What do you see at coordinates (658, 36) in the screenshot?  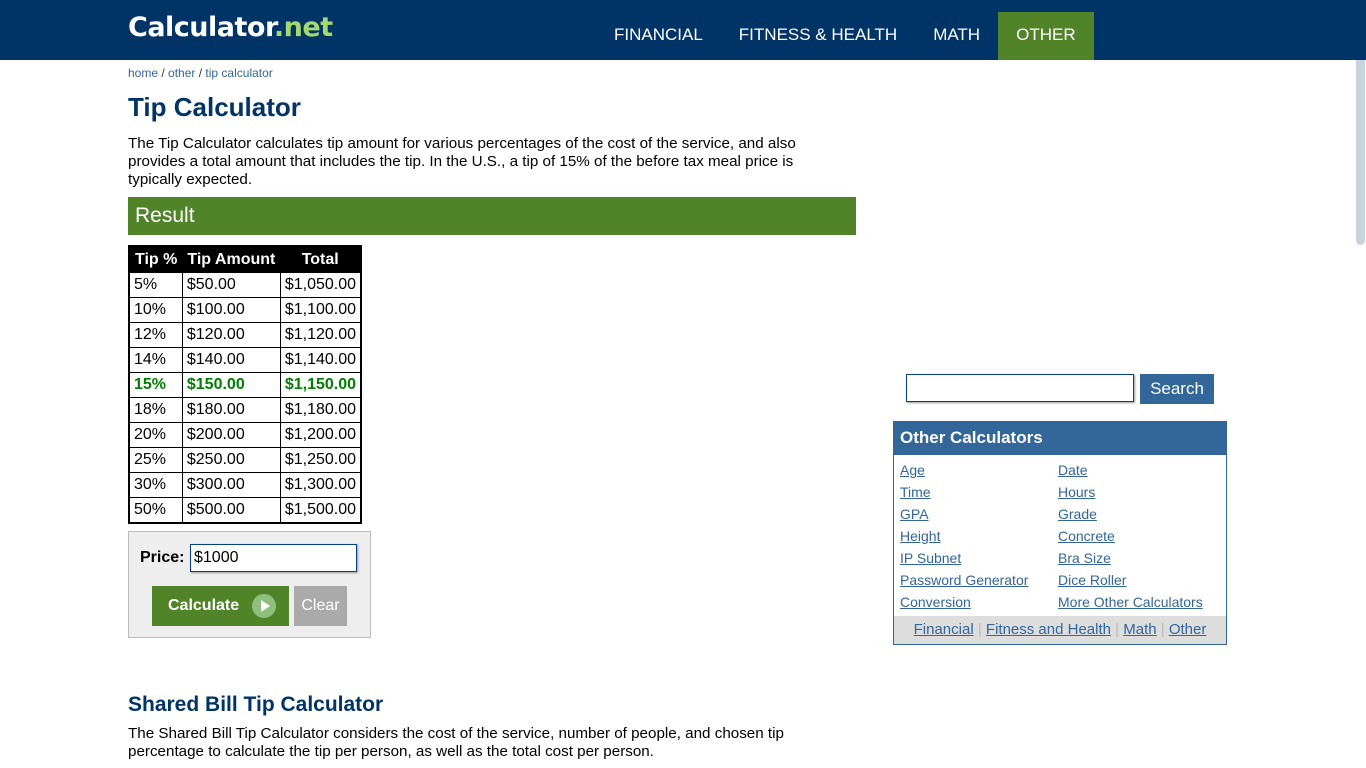 I see `nav-financial: FINANCIAL` at bounding box center [658, 36].